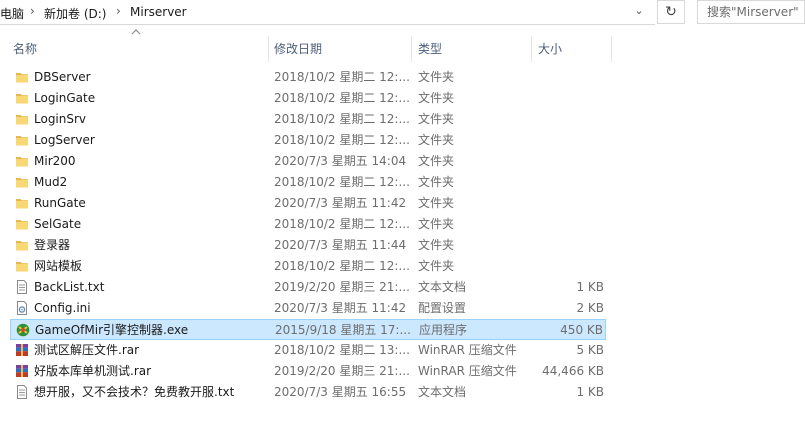  I want to click on search-input: 搜索"Mirserver", so click(751, 12).